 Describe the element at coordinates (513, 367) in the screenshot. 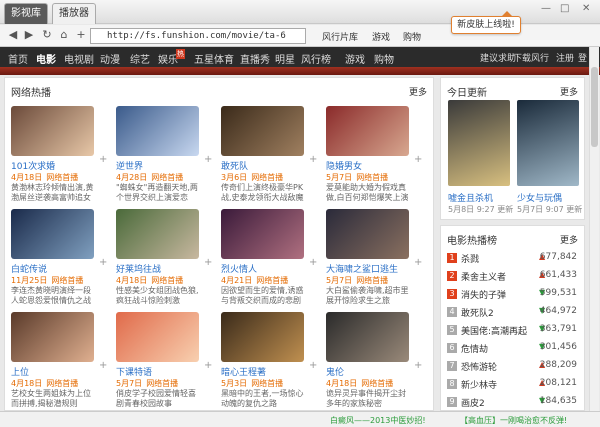

I see `ranking-row: 7 恐怖游轮 ▲ 288,209` at that location.